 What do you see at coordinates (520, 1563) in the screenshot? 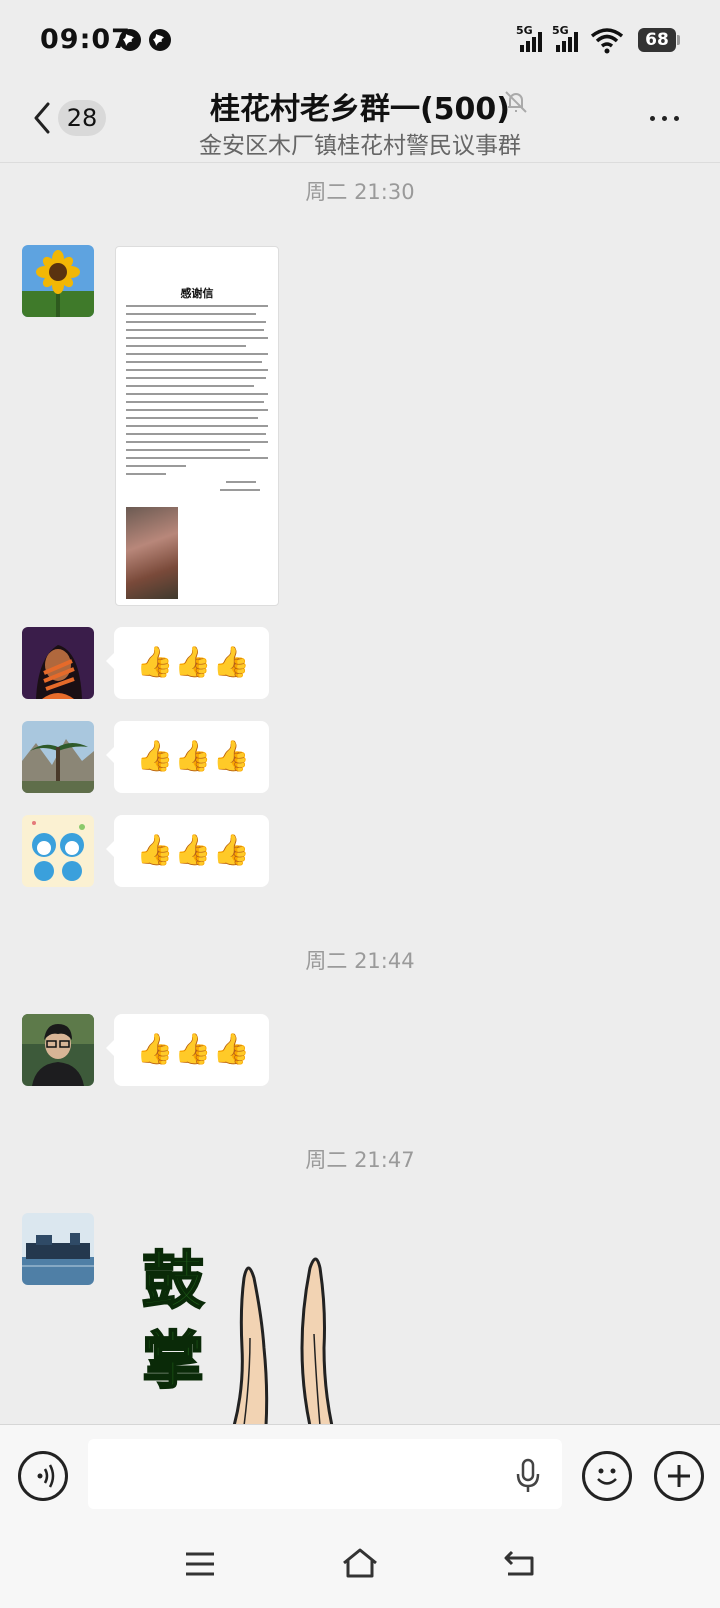
I see `back-icon` at bounding box center [520, 1563].